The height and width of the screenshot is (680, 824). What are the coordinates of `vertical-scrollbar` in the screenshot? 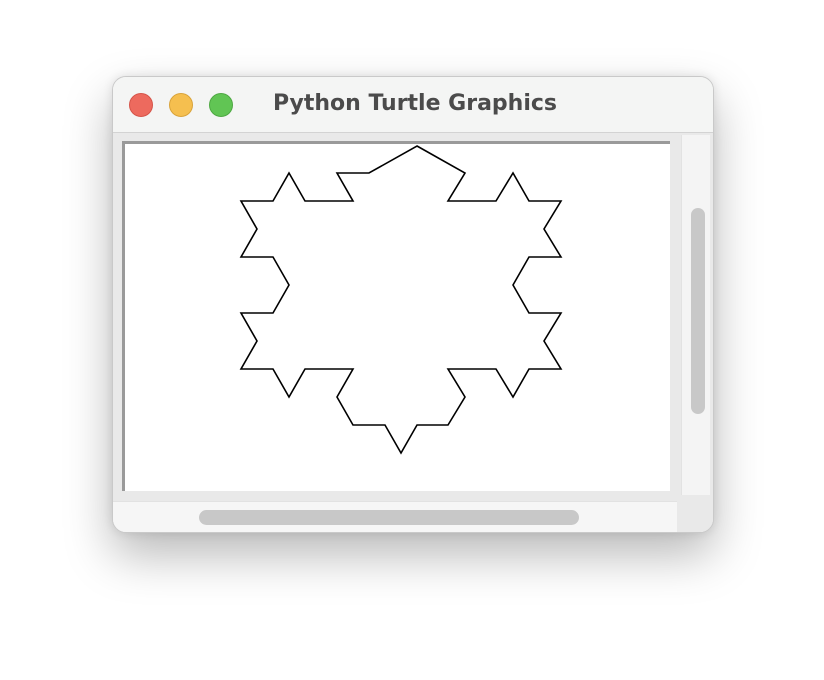 It's located at (695, 315).